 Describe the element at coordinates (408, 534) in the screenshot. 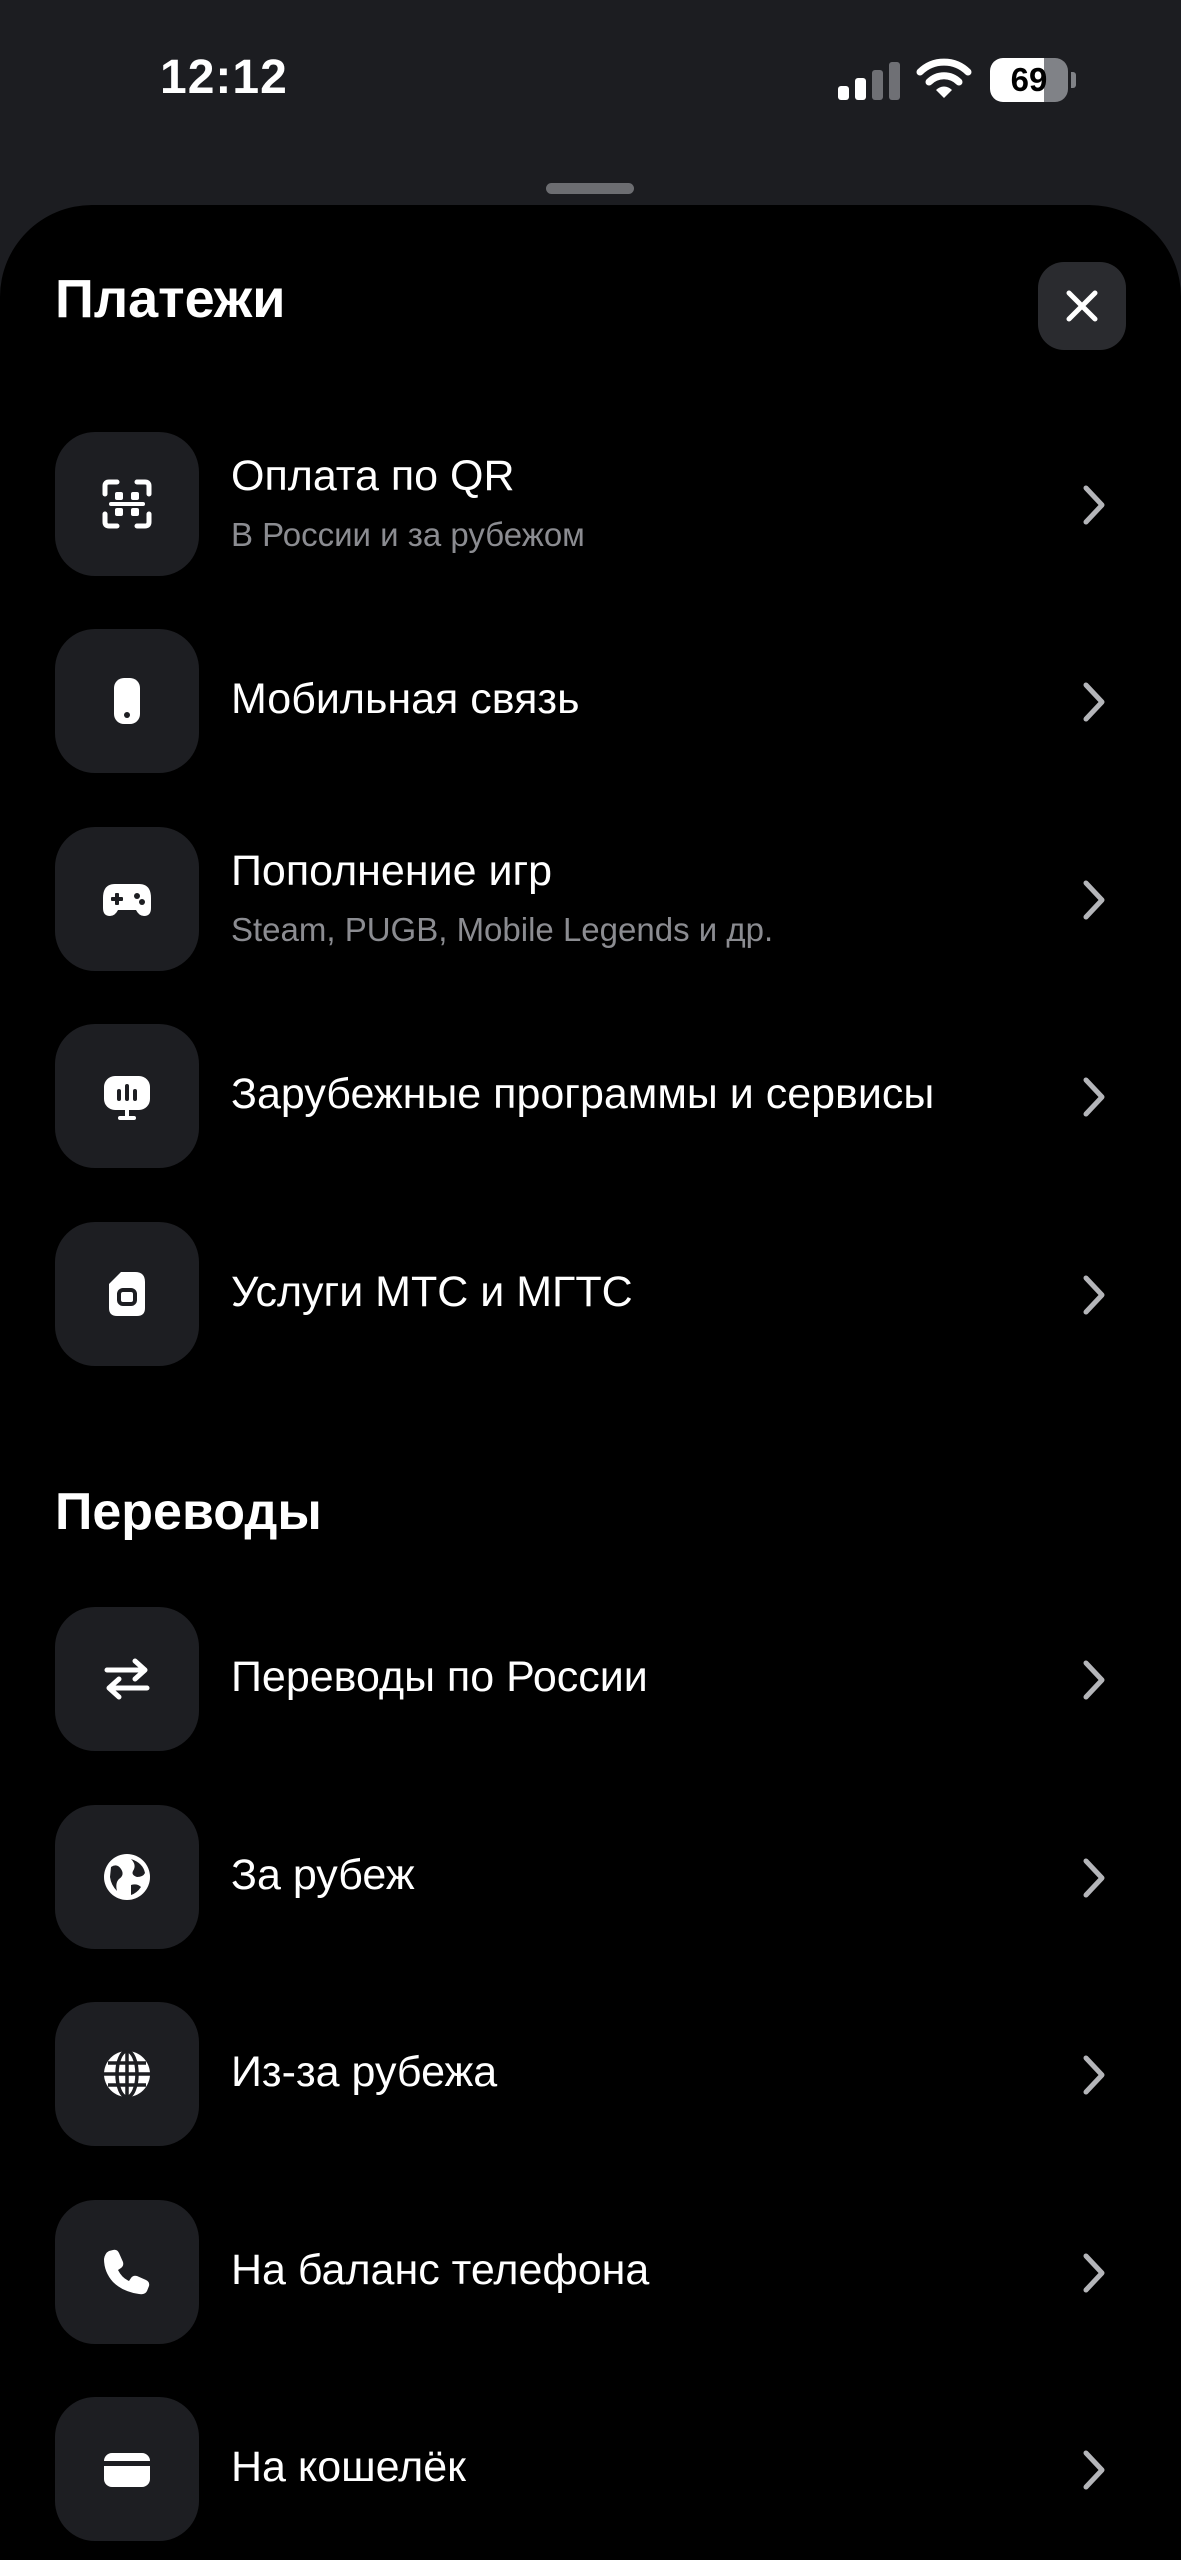

I see `item-subtitle: В России и за рубежом` at that location.